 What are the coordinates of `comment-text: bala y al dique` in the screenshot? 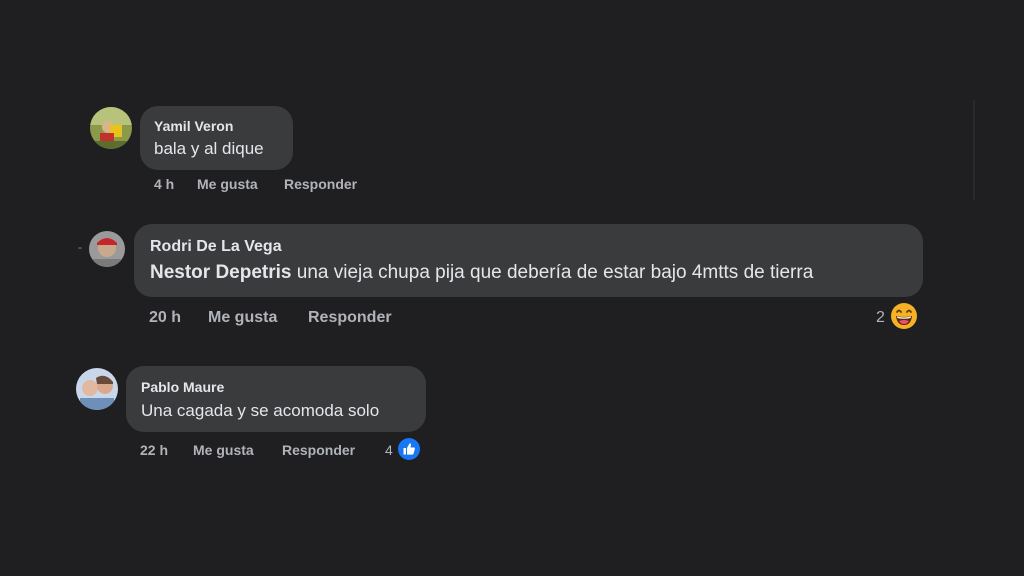 It's located at (209, 148).